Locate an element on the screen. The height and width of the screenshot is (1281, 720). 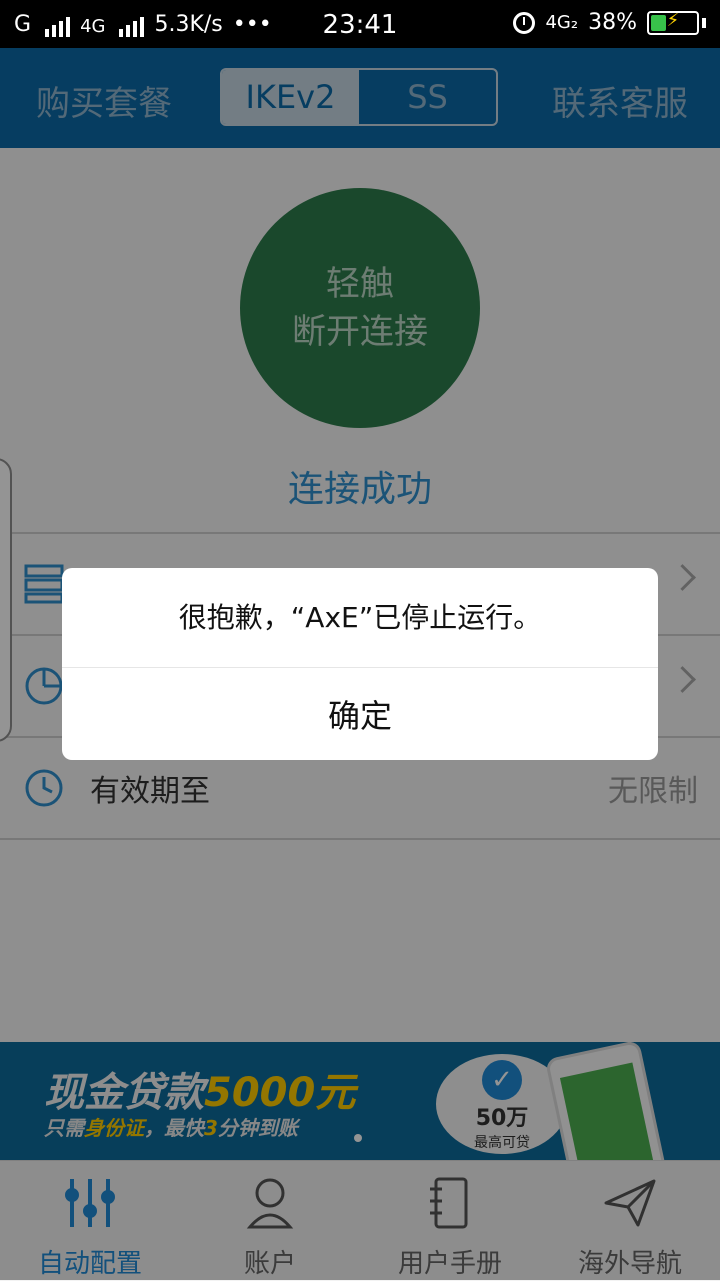
charging-bolt-icon: ⚡ is located at coordinates (673, 20).